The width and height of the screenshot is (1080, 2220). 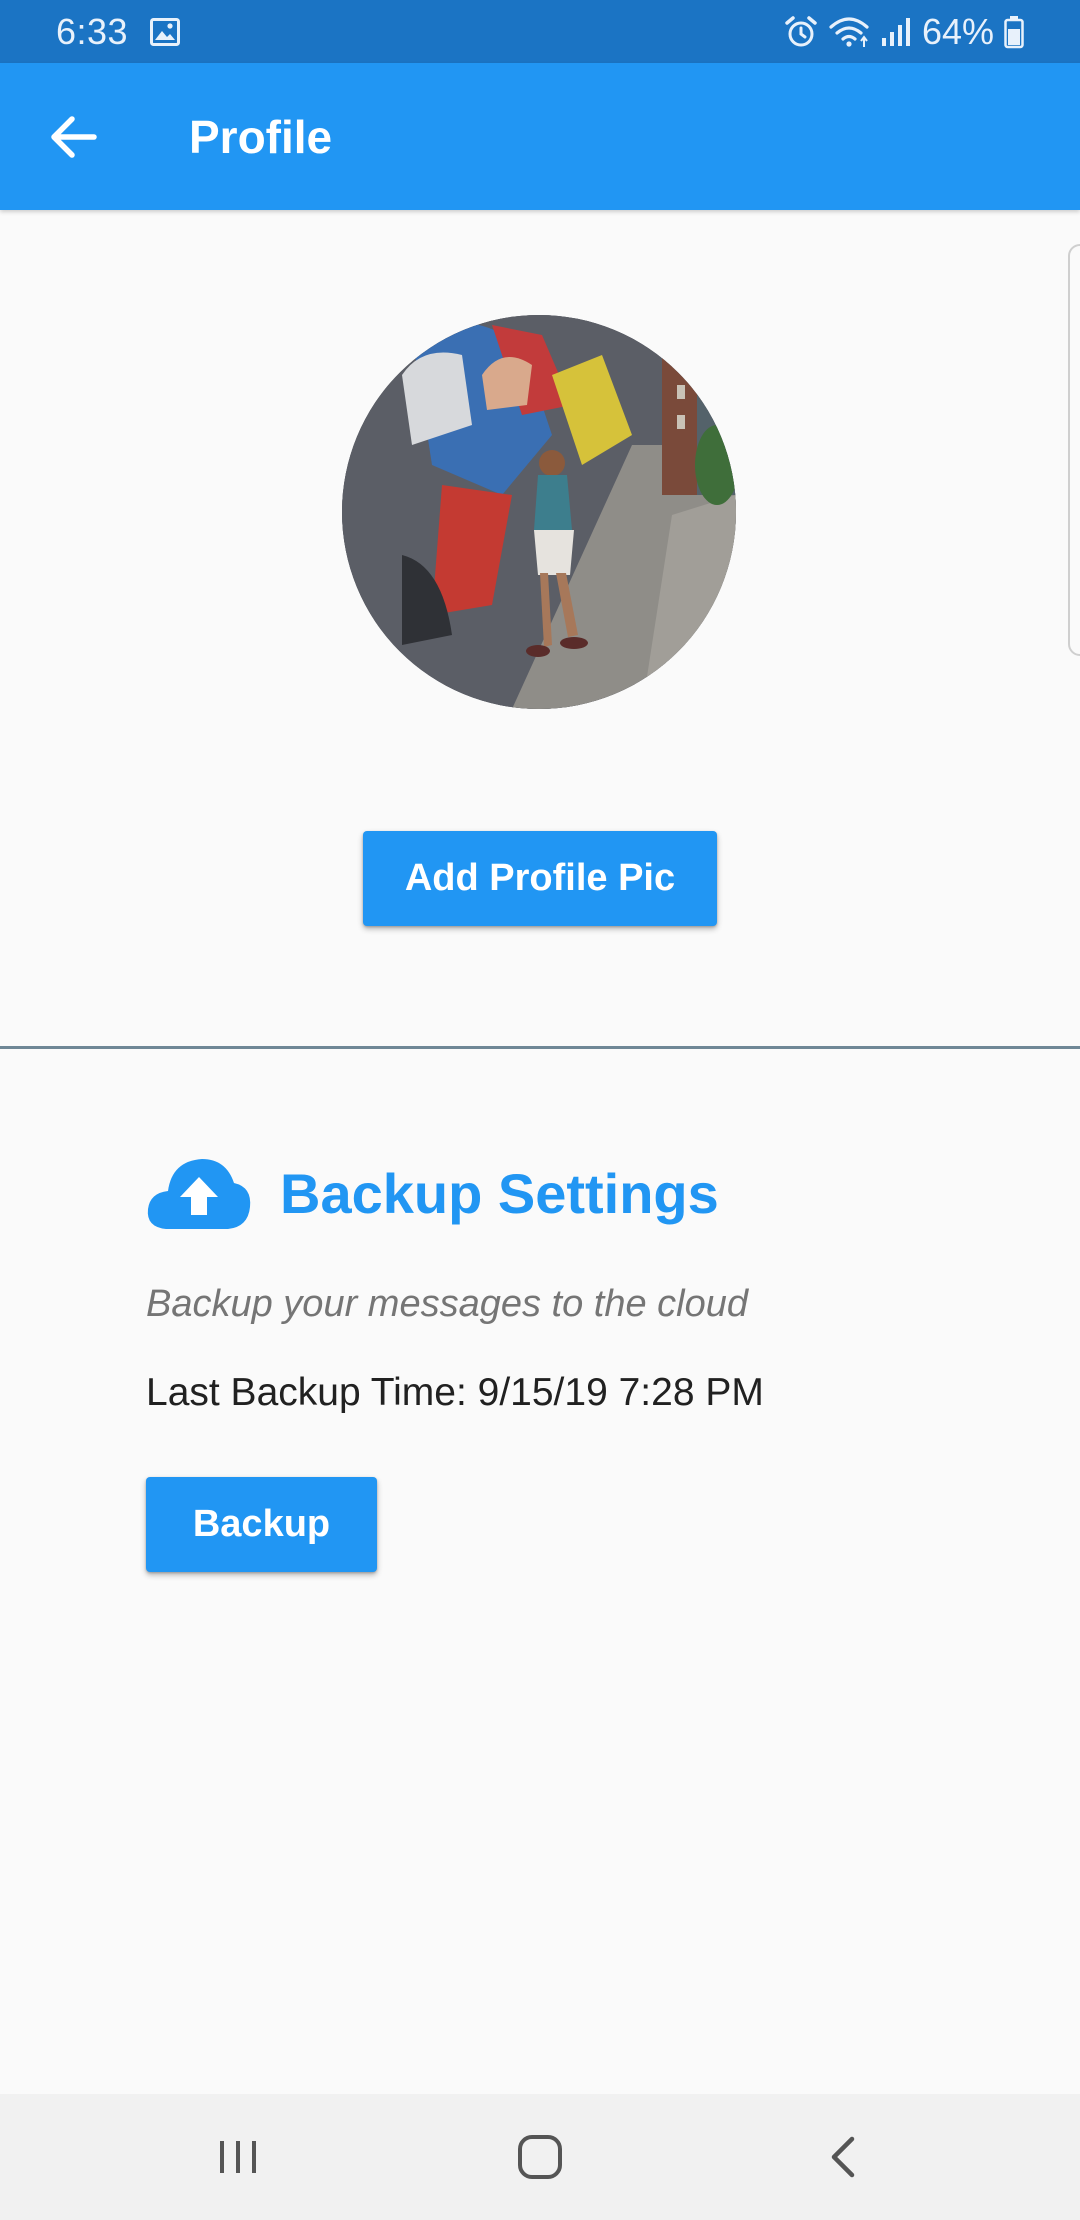 I want to click on arrow-left-icon, so click(x=74, y=136).